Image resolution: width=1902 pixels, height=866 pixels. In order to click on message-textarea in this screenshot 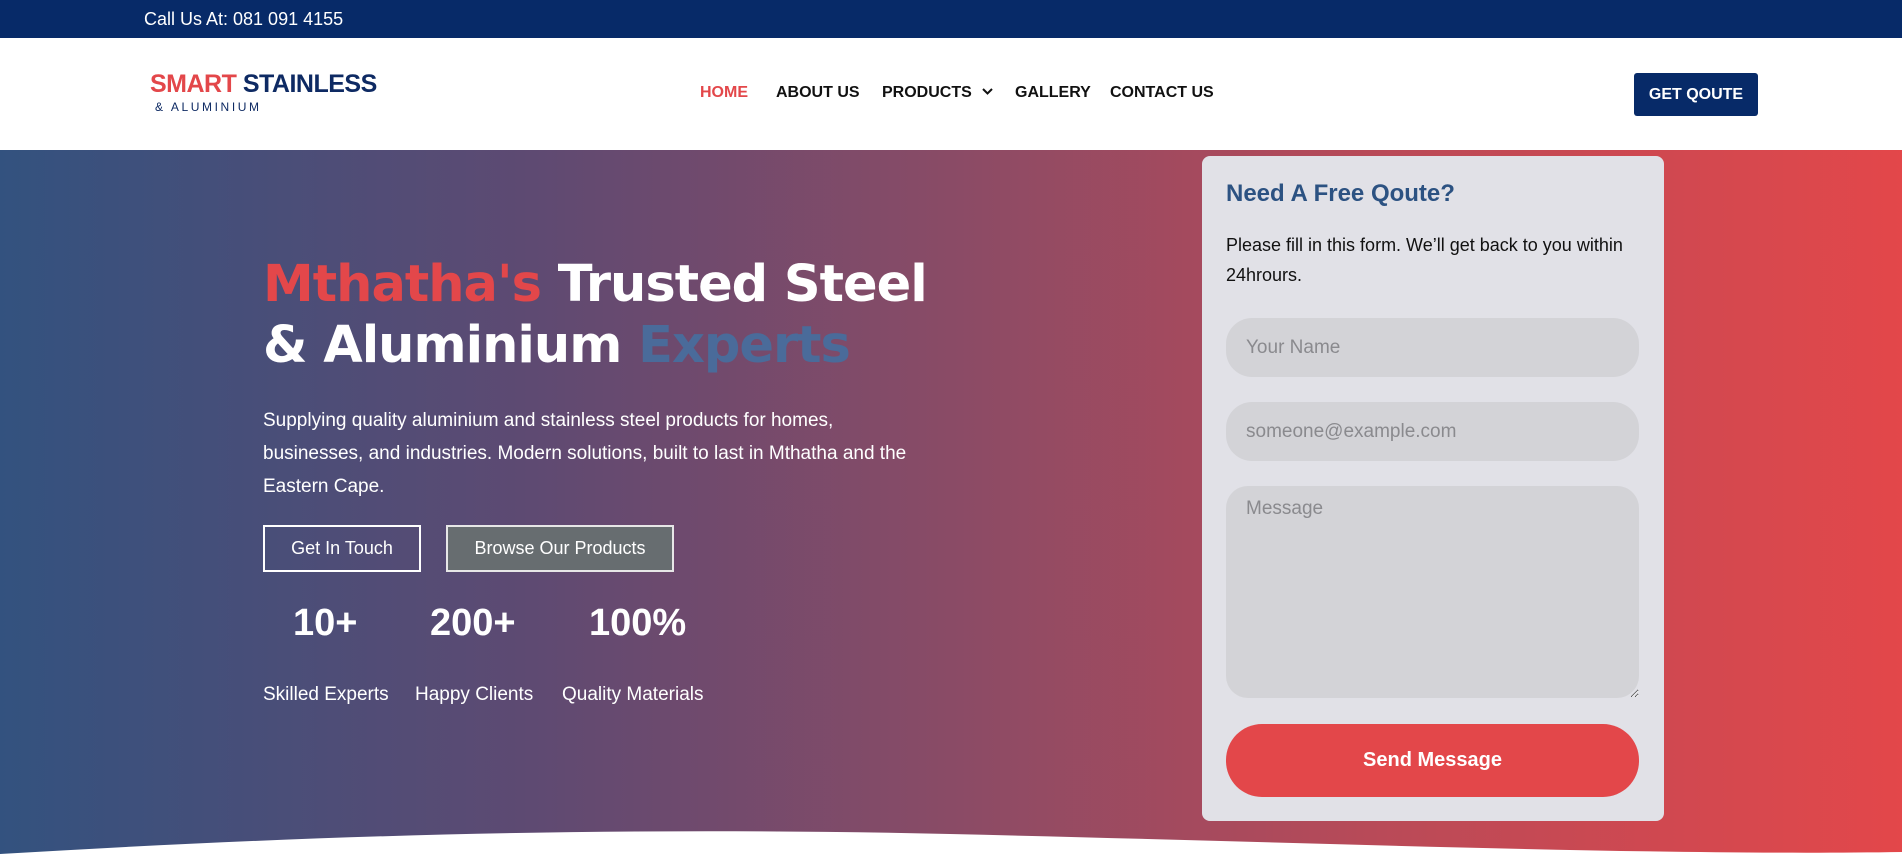, I will do `click(1432, 592)`.